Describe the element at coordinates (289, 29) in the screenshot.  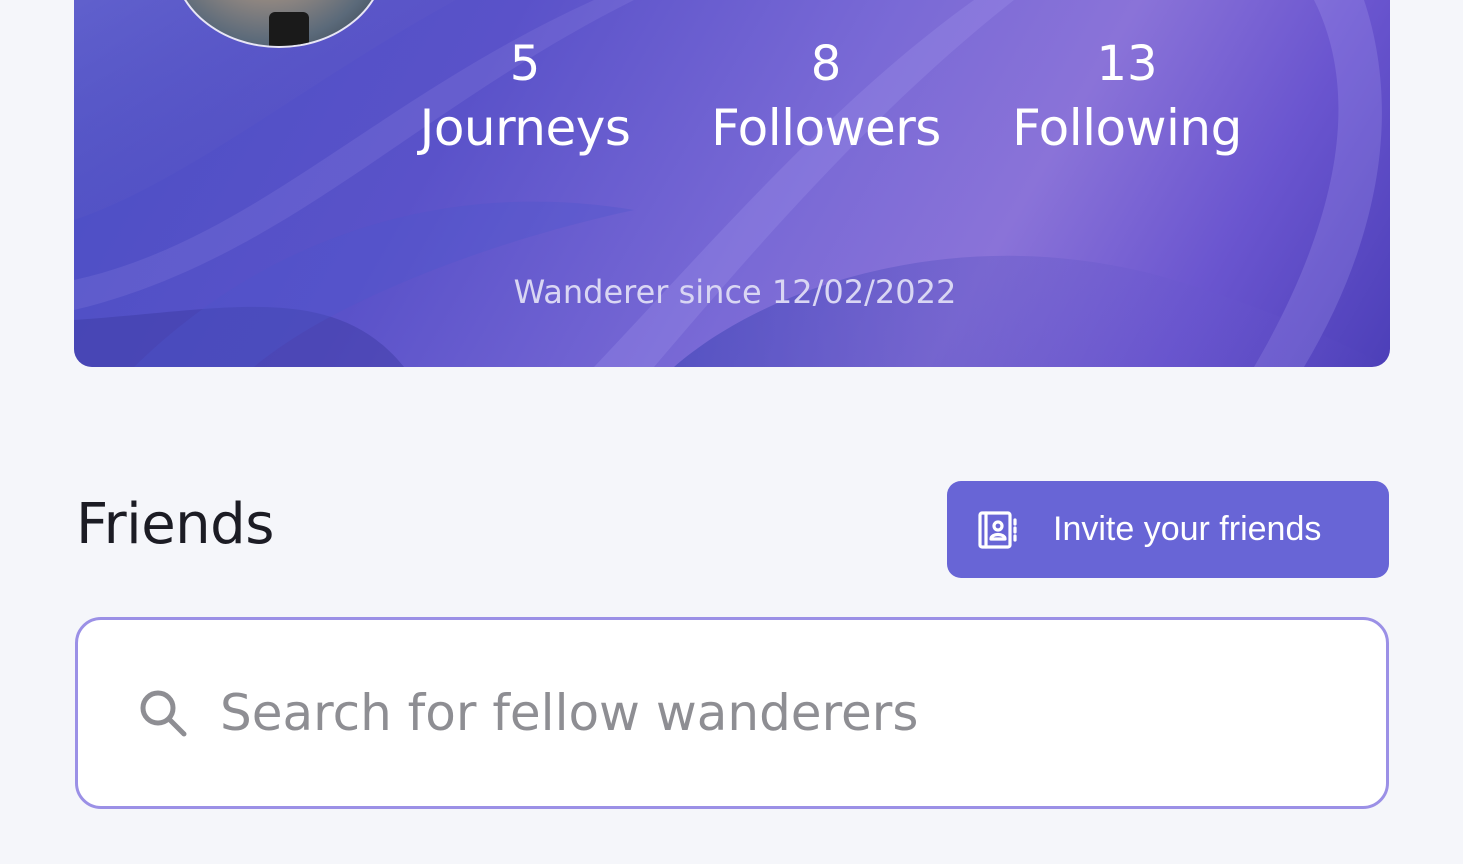
I see `avatar-detail` at that location.